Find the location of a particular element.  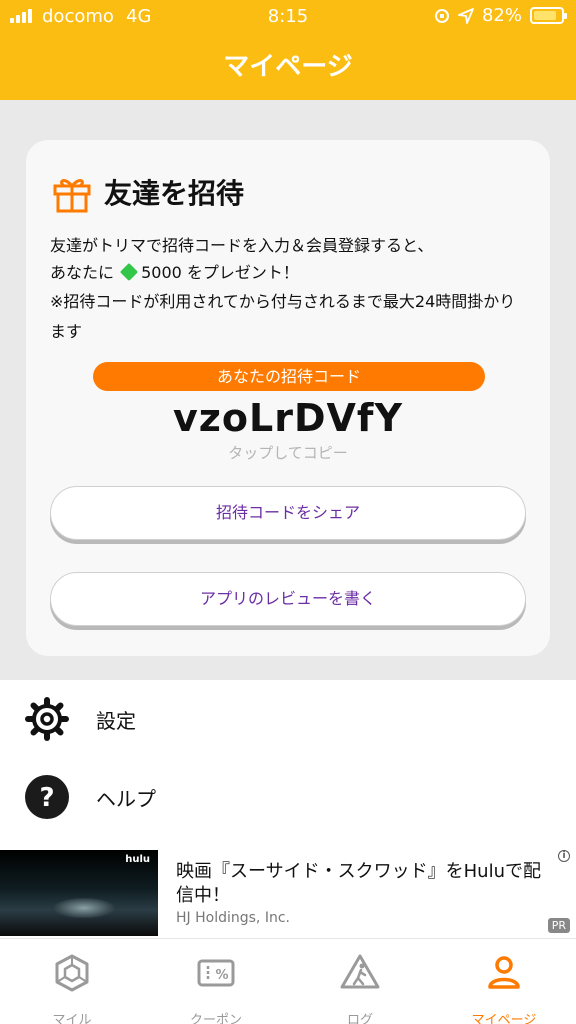

gear-icon is located at coordinates (47, 719).